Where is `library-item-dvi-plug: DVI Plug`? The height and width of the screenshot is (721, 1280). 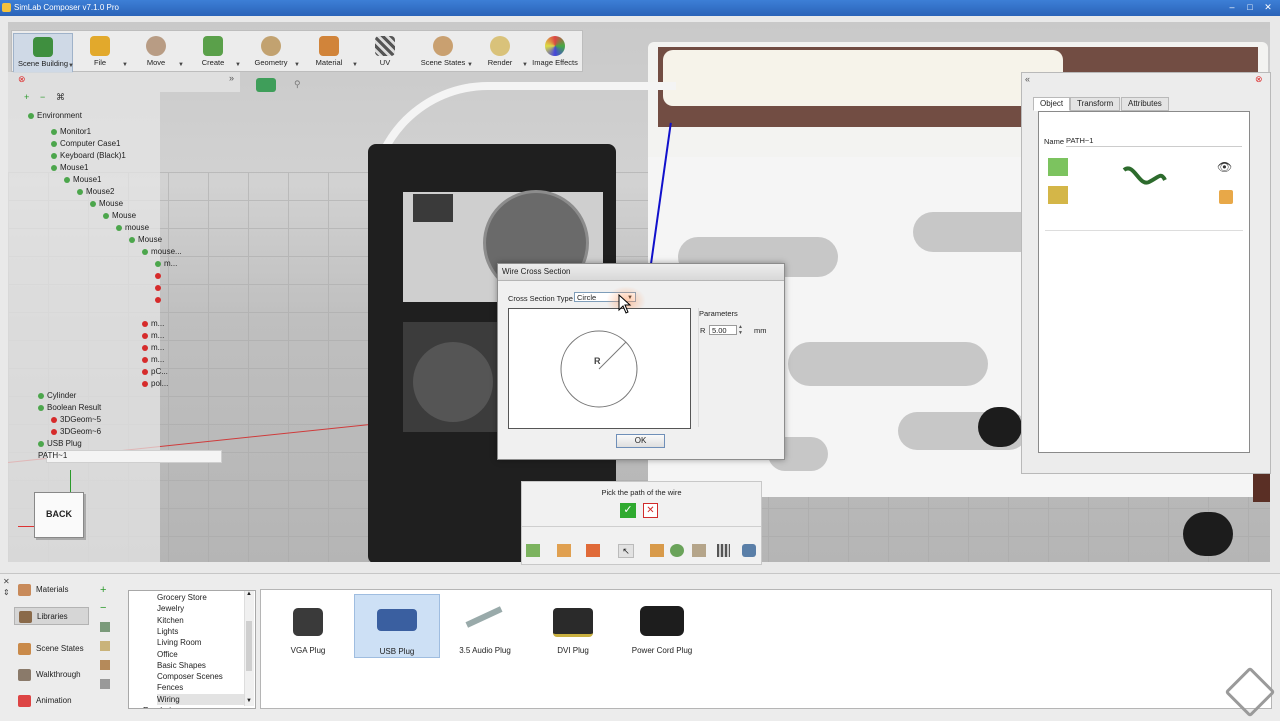 library-item-dvi-plug: DVI Plug is located at coordinates (573, 625).